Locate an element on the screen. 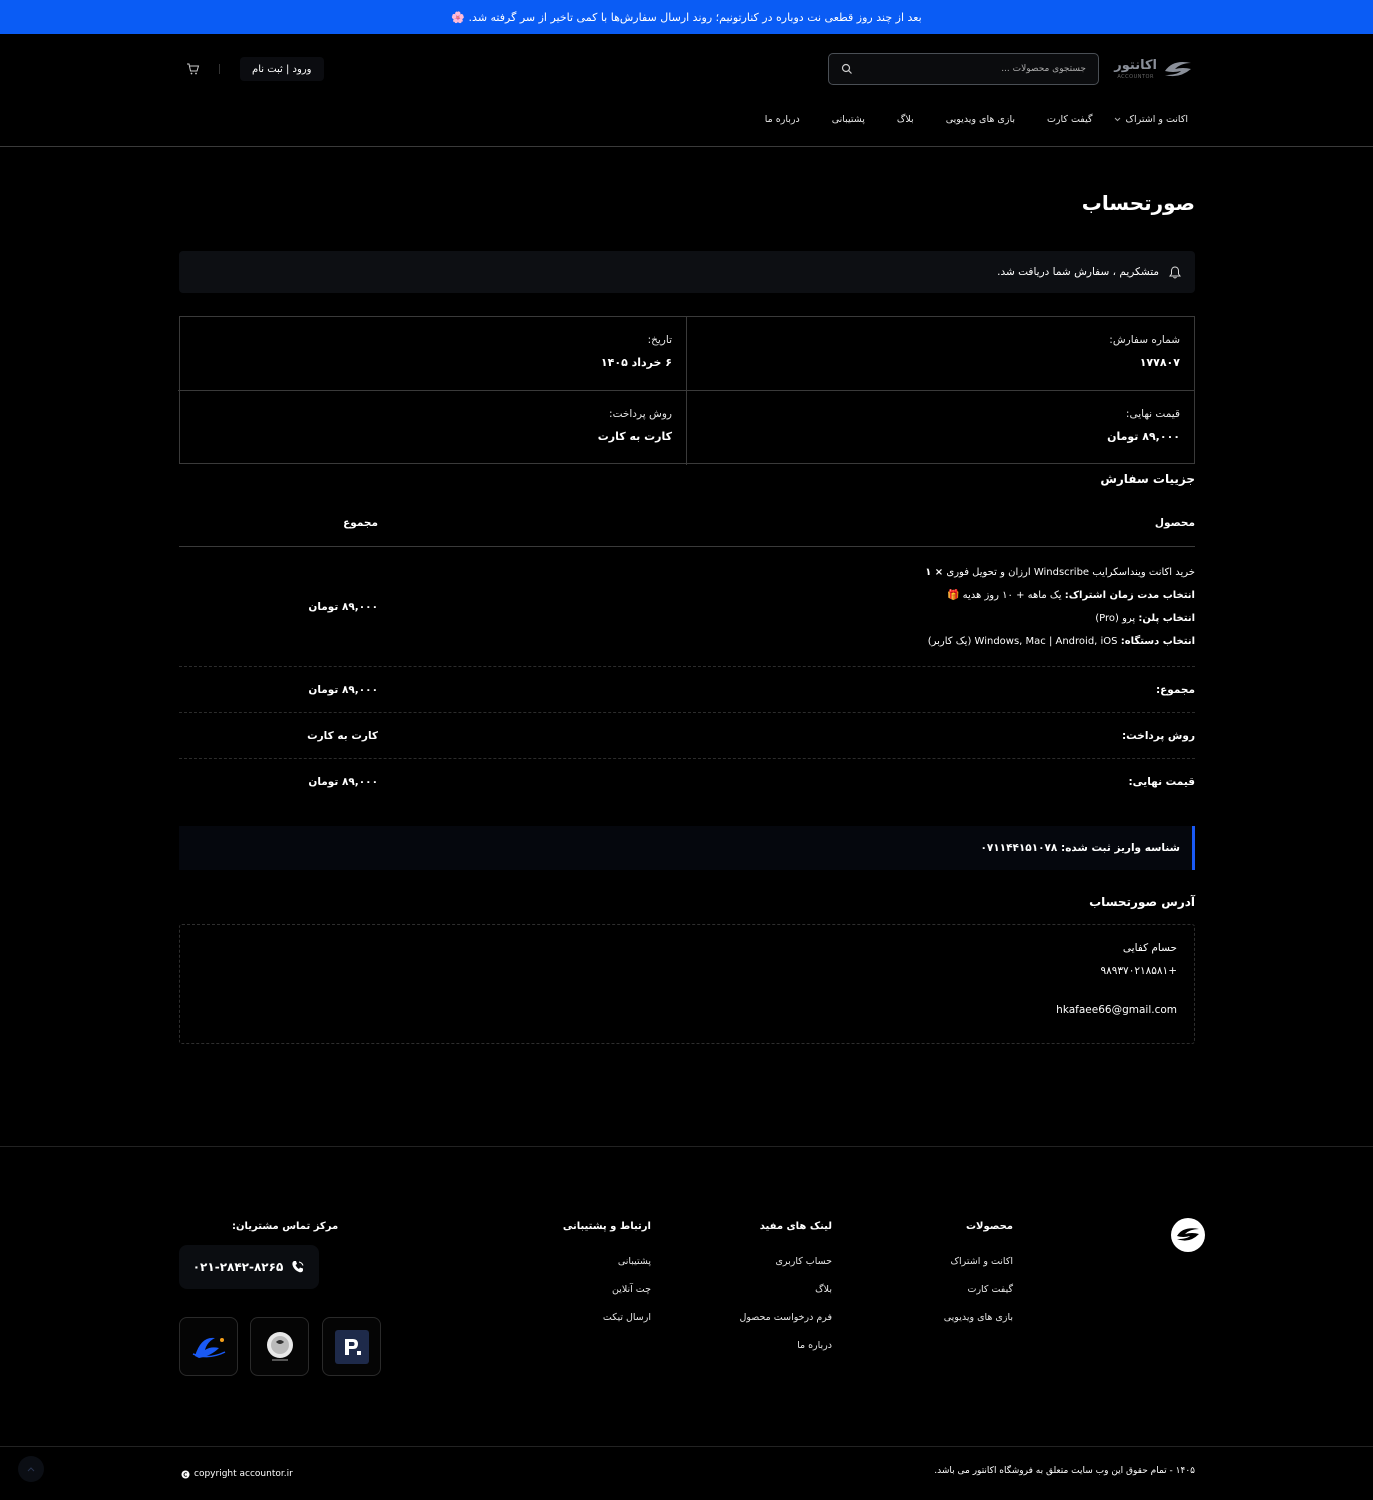  footer-link: درباره ما is located at coordinates (786, 1345).